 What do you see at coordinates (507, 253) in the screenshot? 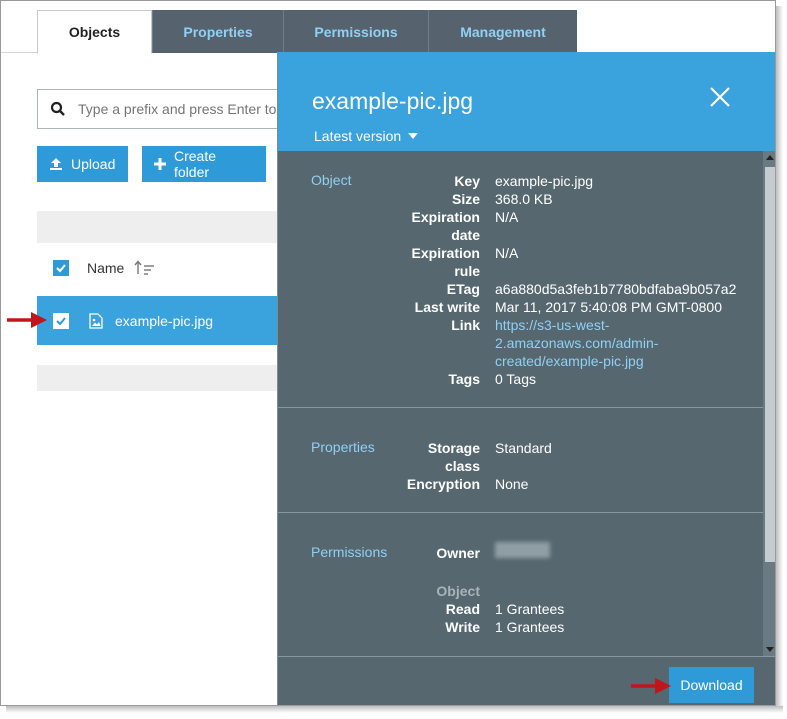
I see `expiration-rule-value: N/A` at bounding box center [507, 253].